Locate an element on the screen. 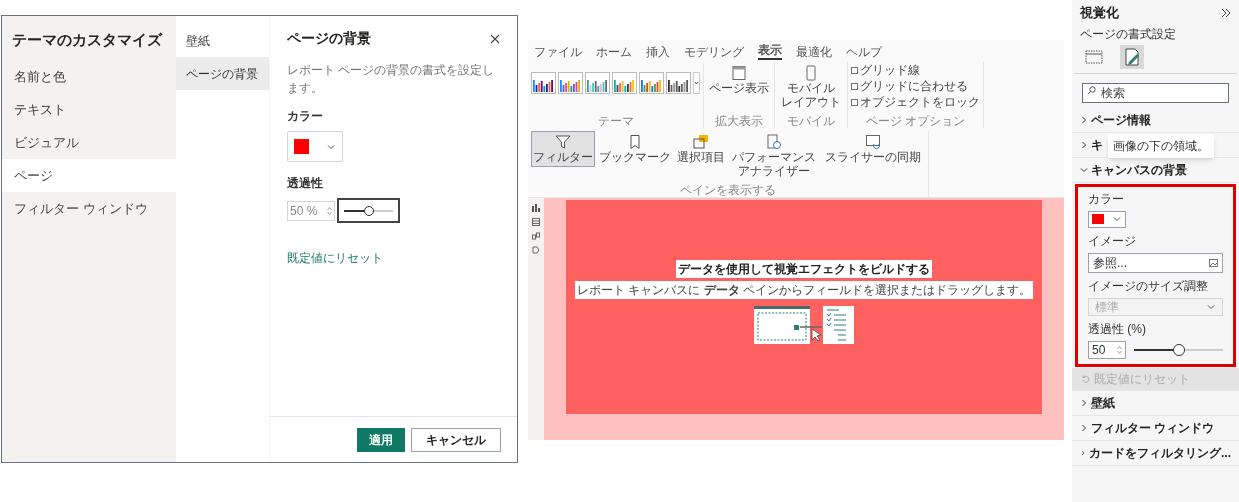 This screenshot has width=1239, height=502. tooltip: 画像の下の領域。 is located at coordinates (1161, 145).